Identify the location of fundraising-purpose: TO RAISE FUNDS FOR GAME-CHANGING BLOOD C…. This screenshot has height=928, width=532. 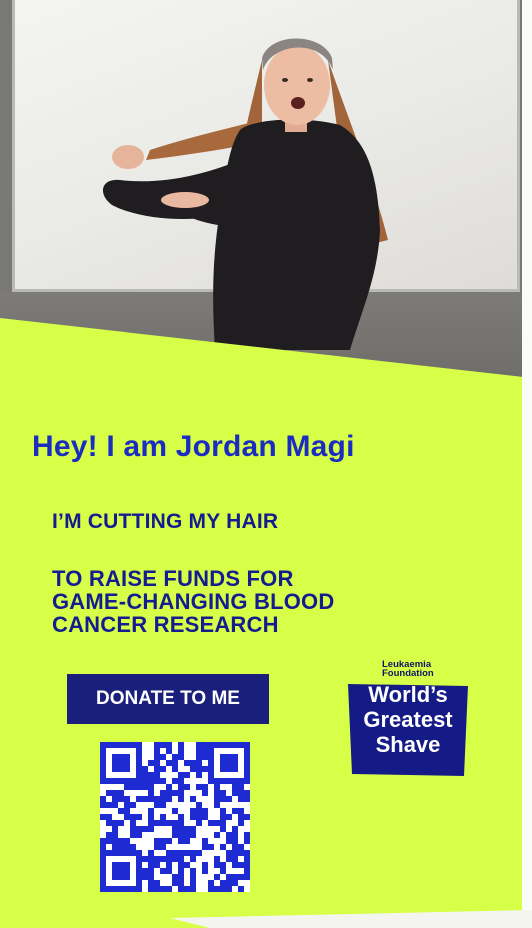
(232, 601).